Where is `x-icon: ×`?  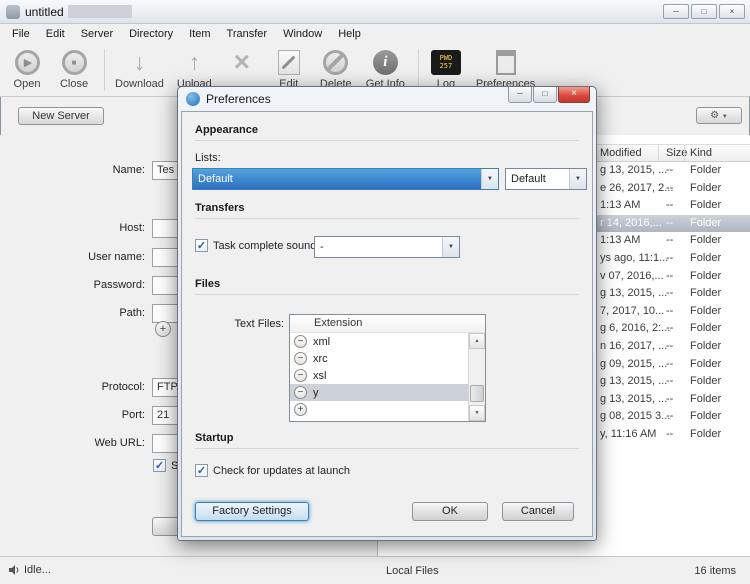
x-icon: × is located at coordinates (241, 61).